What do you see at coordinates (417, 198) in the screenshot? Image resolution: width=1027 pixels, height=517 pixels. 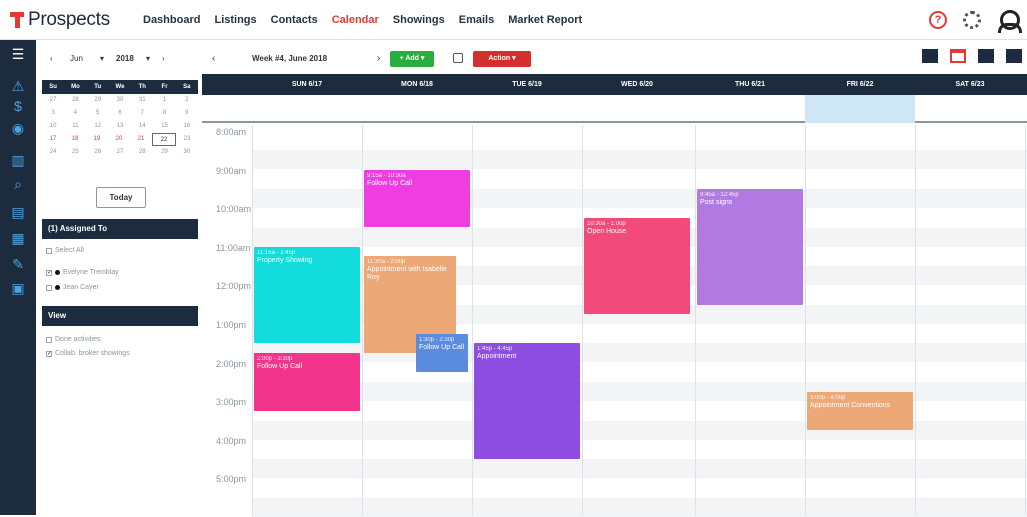 I see `calendar-event: 9:15a - 10:30a Follow Up Call` at bounding box center [417, 198].